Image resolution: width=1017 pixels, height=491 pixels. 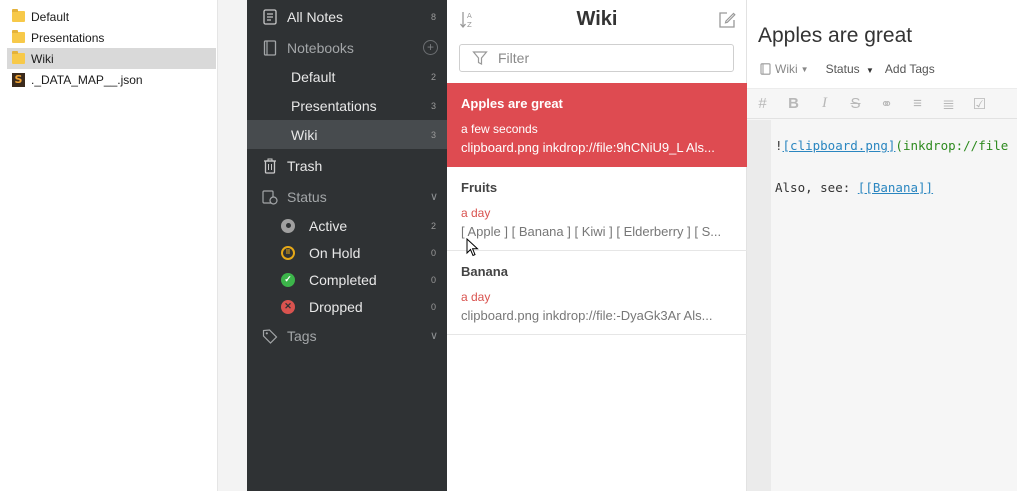 I want to click on new-note-icon, so click(x=727, y=20).